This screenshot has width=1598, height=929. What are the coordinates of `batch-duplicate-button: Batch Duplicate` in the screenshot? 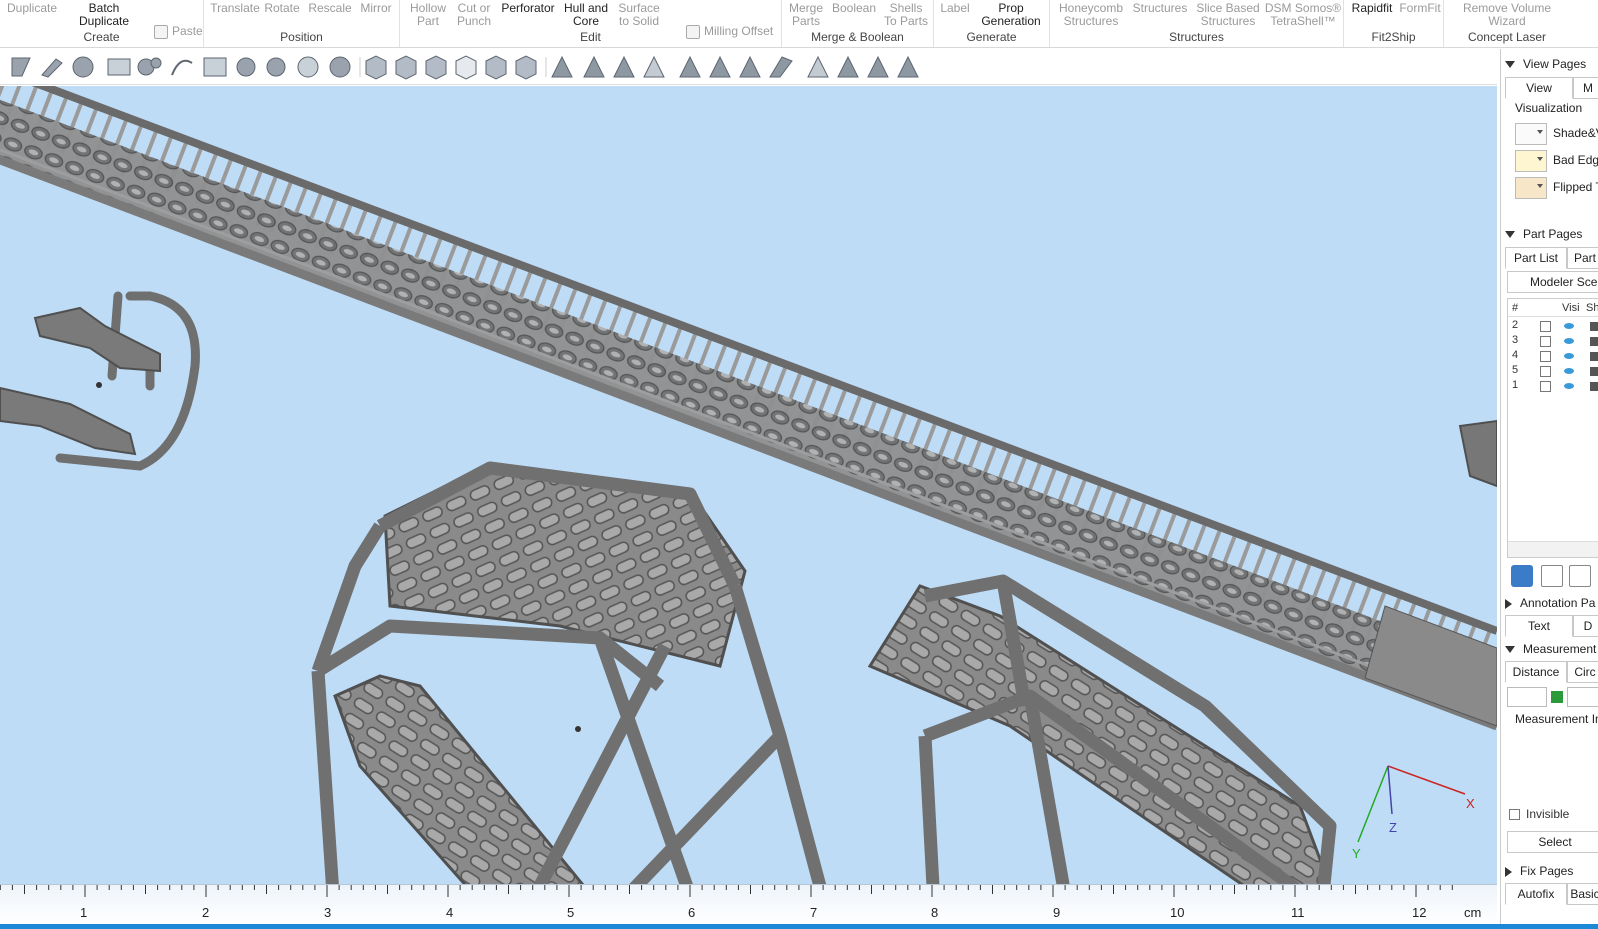 It's located at (104, 15).